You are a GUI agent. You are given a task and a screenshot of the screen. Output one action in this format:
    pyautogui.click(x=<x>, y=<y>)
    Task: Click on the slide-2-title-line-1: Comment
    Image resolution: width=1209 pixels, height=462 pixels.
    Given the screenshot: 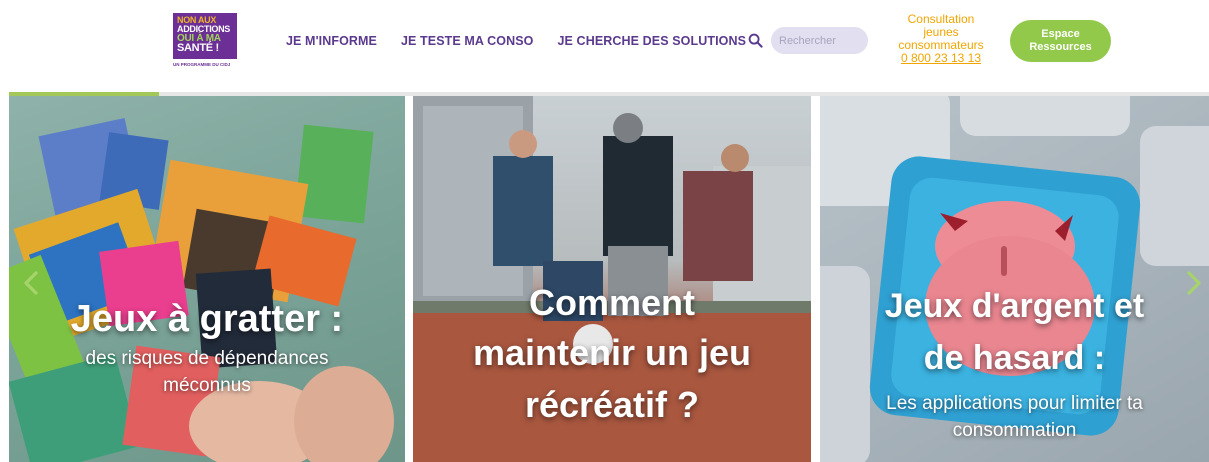 What is the action you would take?
    pyautogui.click(x=611, y=302)
    